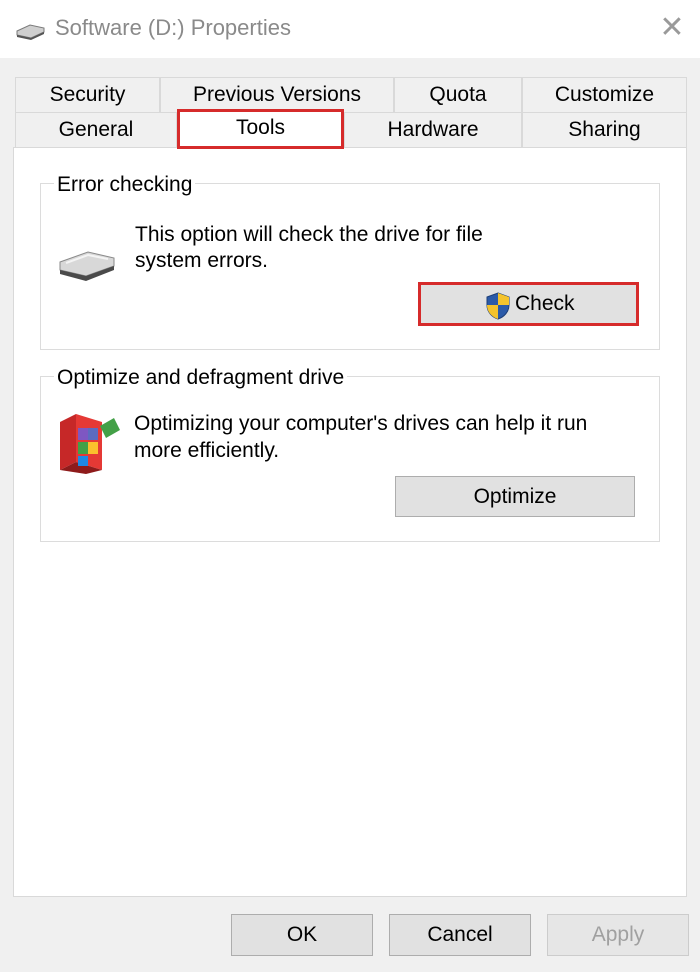  What do you see at coordinates (458, 95) in the screenshot?
I see `tab-quota: Quota` at bounding box center [458, 95].